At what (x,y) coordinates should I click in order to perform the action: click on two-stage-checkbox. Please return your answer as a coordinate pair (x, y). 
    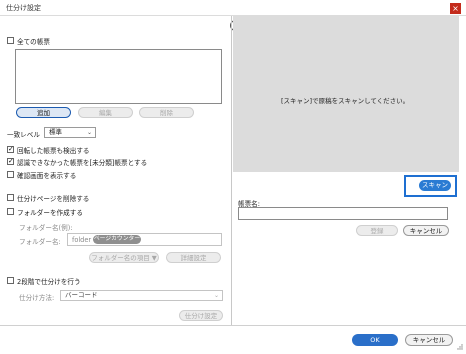
    Looking at the image, I should click on (10, 280).